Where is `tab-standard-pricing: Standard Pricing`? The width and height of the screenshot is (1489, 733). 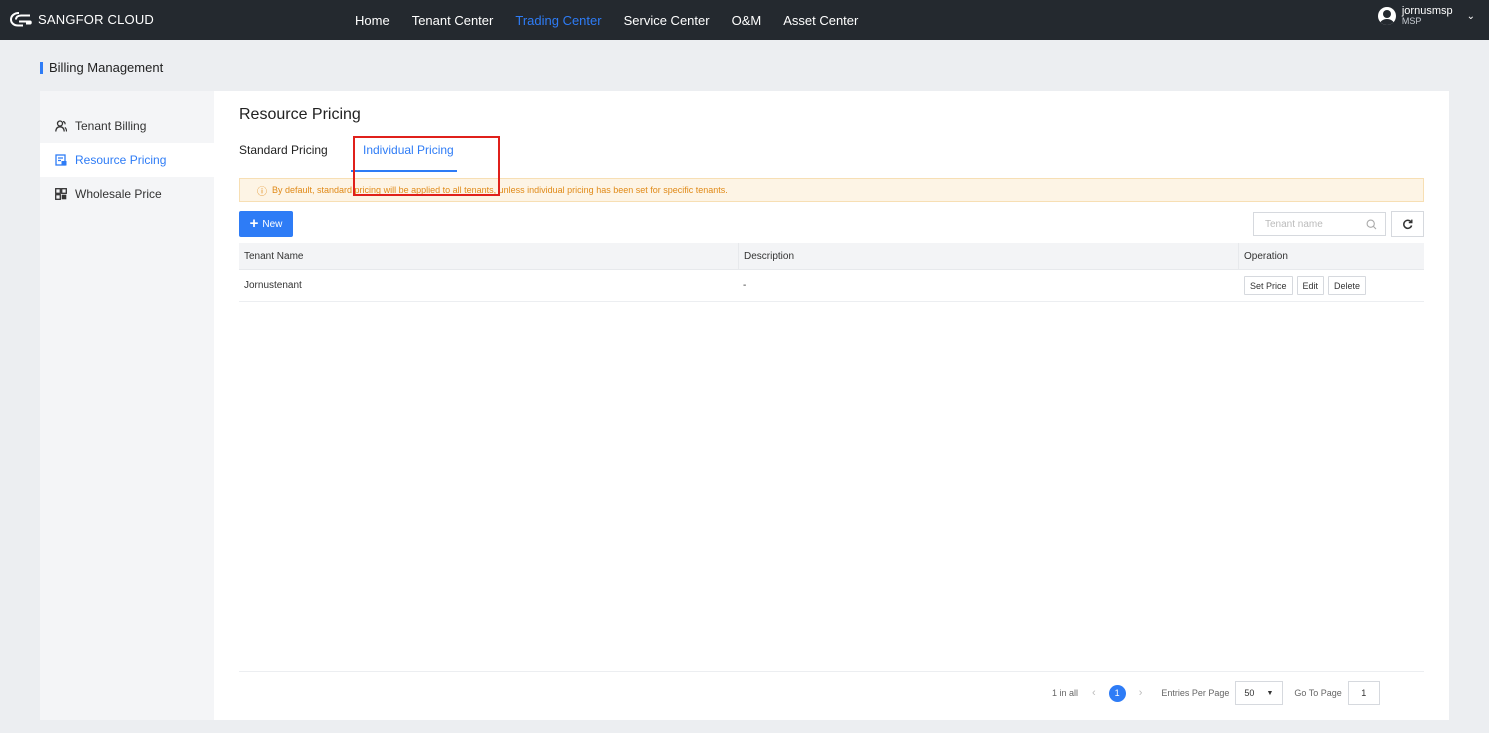 tab-standard-pricing: Standard Pricing is located at coordinates (283, 150).